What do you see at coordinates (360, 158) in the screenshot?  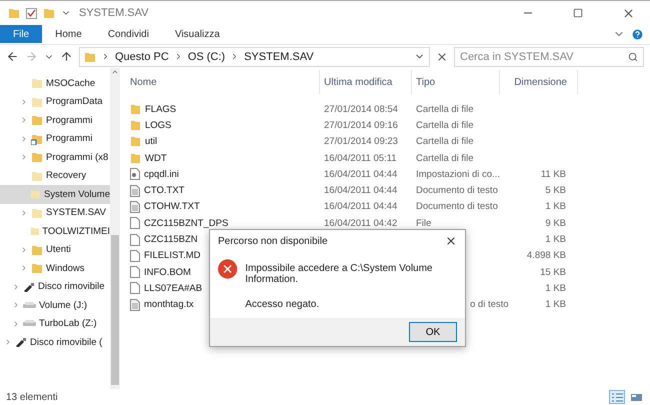 I see `date-cell: 16/04/2011 05:11` at bounding box center [360, 158].